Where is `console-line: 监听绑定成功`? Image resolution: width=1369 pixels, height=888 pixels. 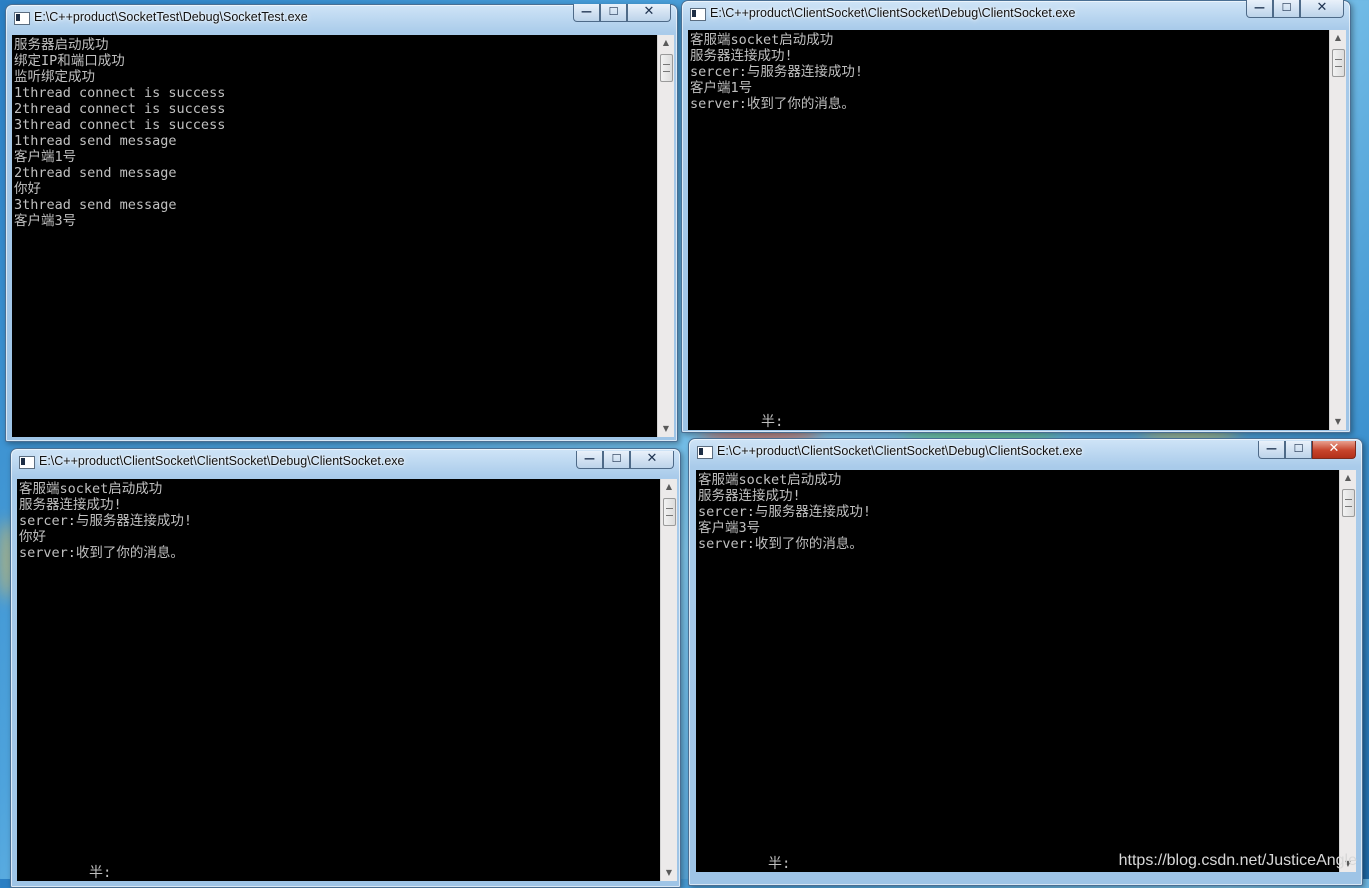 console-line: 监听绑定成功 is located at coordinates (54, 77).